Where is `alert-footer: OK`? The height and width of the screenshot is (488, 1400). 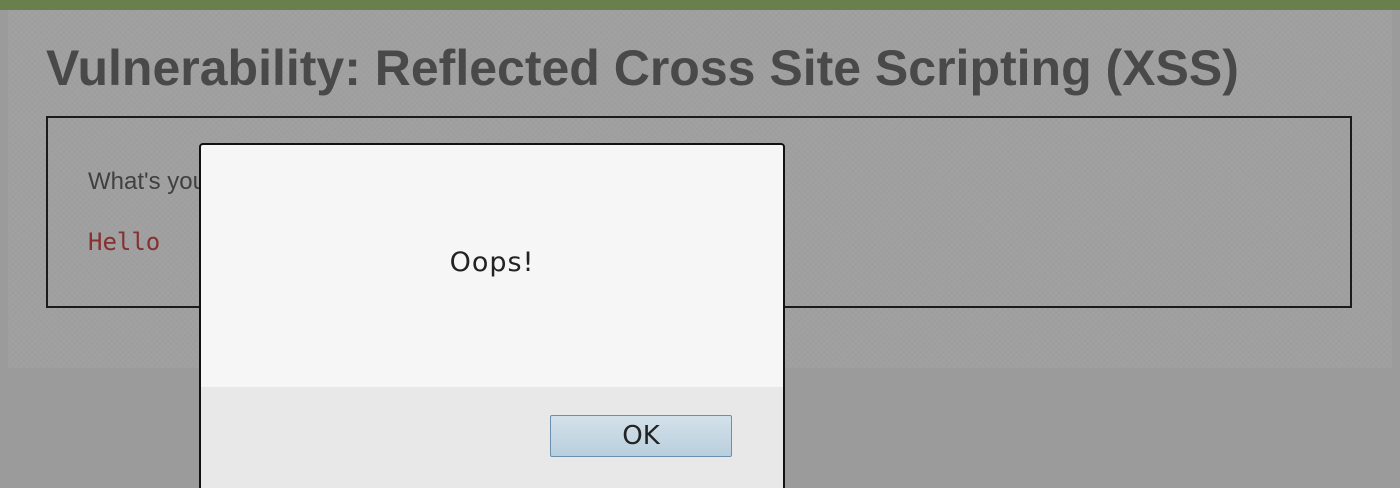
alert-footer: OK is located at coordinates (492, 437).